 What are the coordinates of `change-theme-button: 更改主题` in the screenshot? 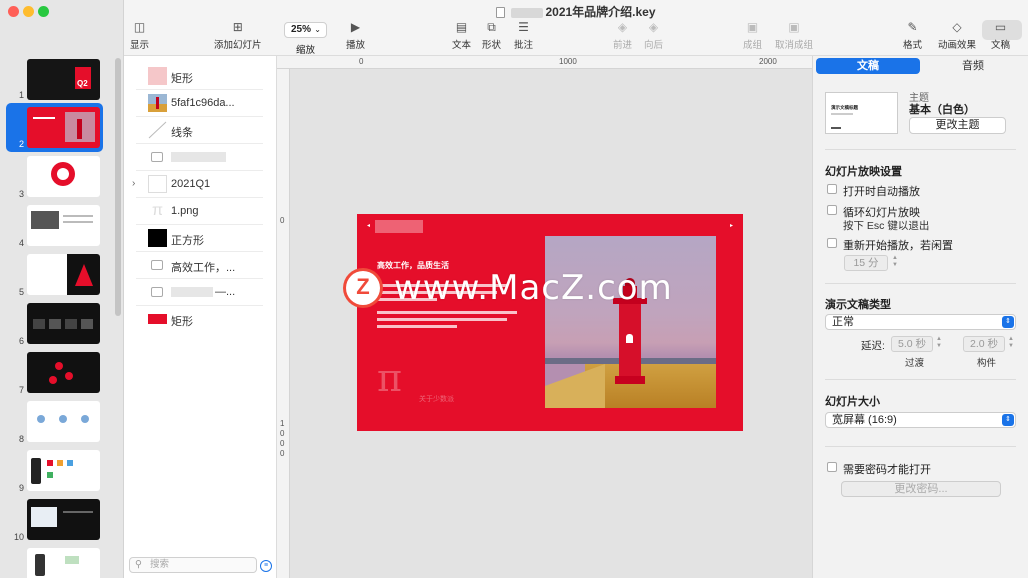 It's located at (957, 125).